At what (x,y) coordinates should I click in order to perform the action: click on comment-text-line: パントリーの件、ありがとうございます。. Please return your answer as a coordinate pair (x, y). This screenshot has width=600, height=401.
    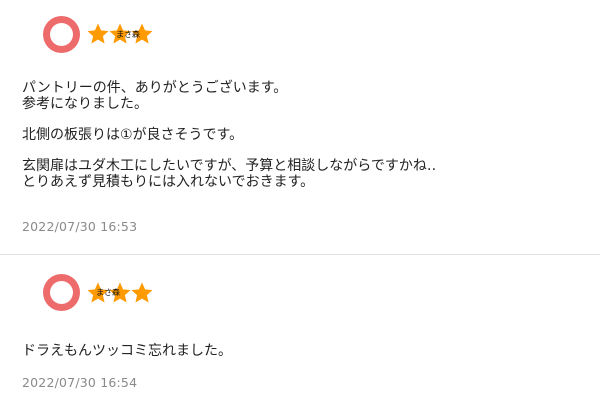
    Looking at the image, I should click on (155, 88).